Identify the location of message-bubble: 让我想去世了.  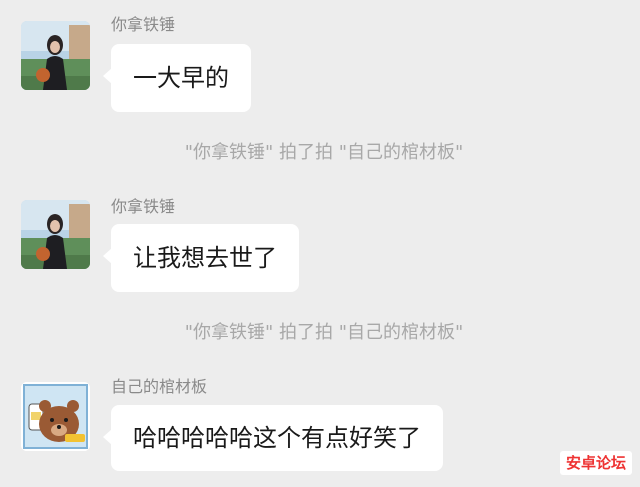
(201, 258).